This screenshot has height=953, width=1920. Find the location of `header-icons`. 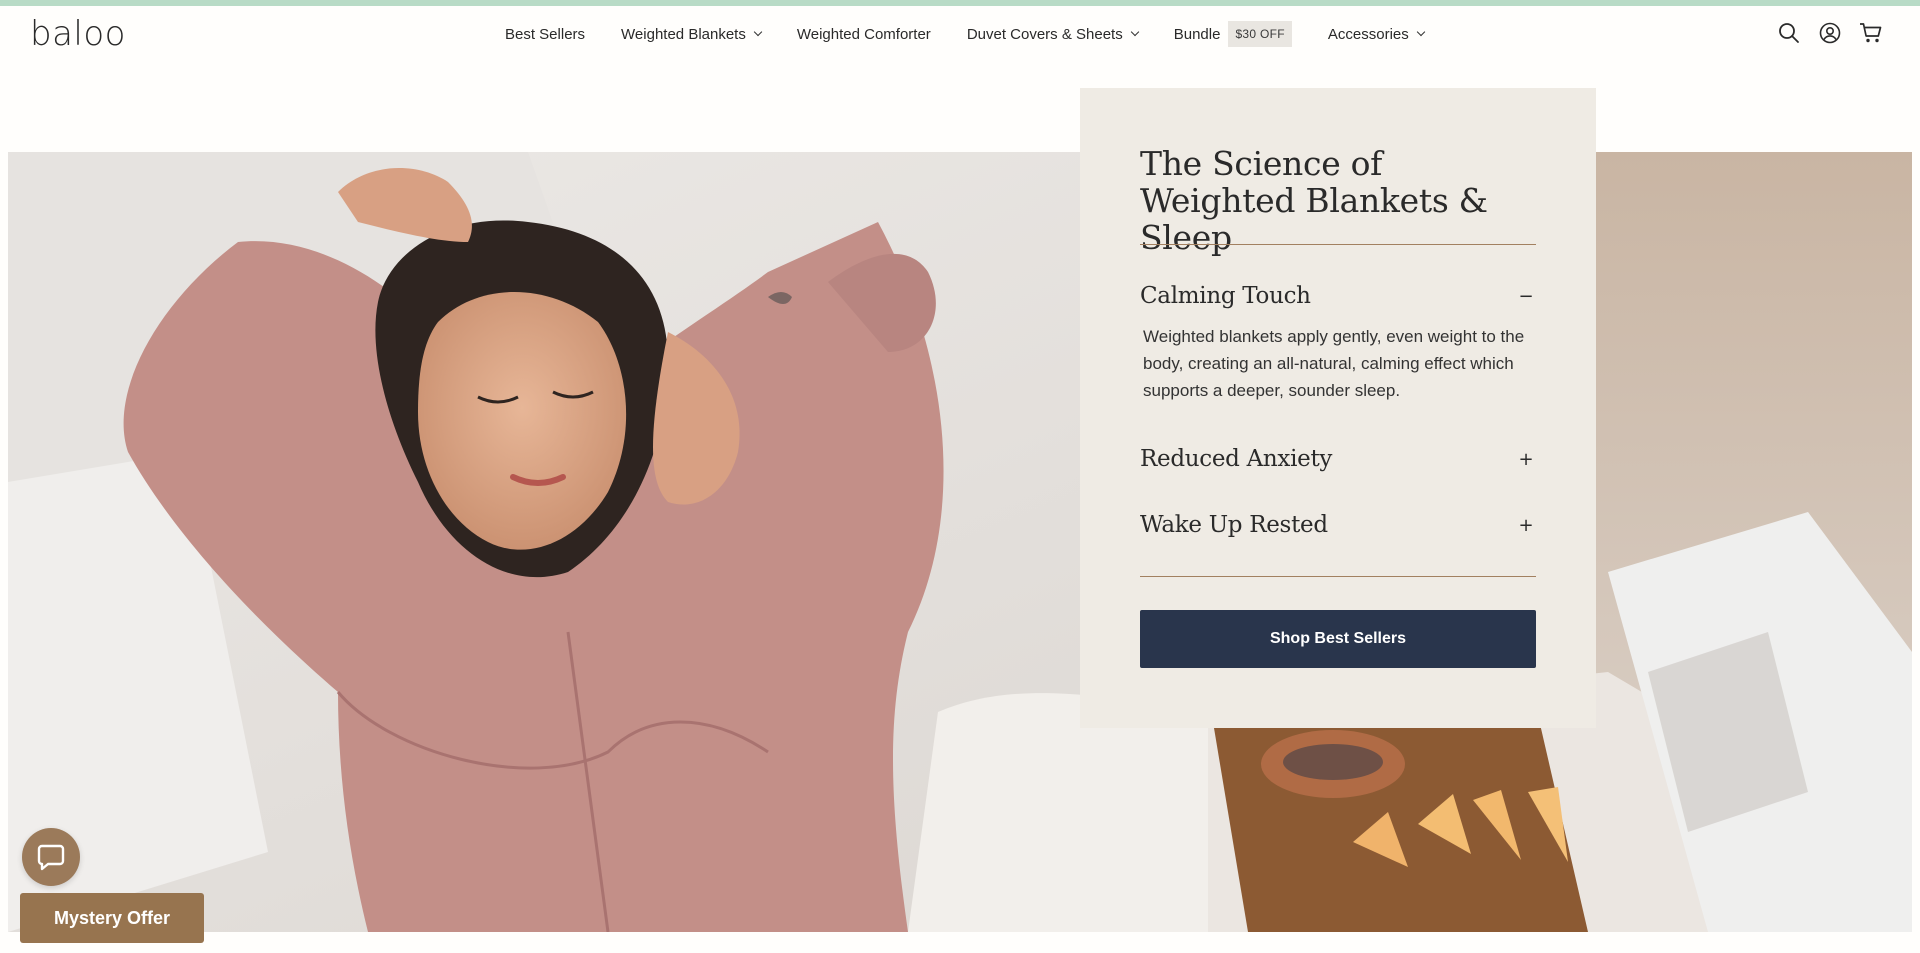

header-icons is located at coordinates (1822, 33).